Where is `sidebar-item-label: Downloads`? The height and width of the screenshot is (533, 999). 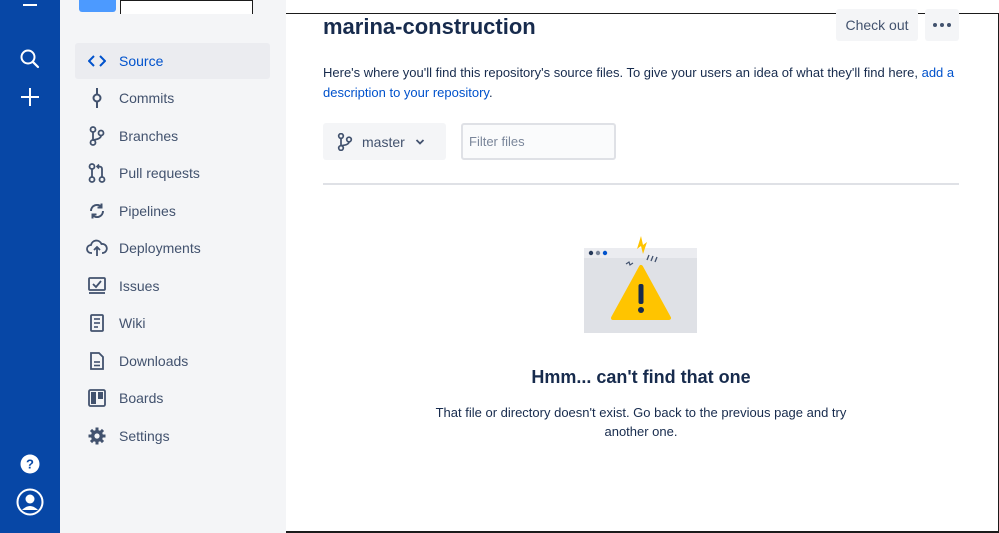 sidebar-item-label: Downloads is located at coordinates (154, 361).